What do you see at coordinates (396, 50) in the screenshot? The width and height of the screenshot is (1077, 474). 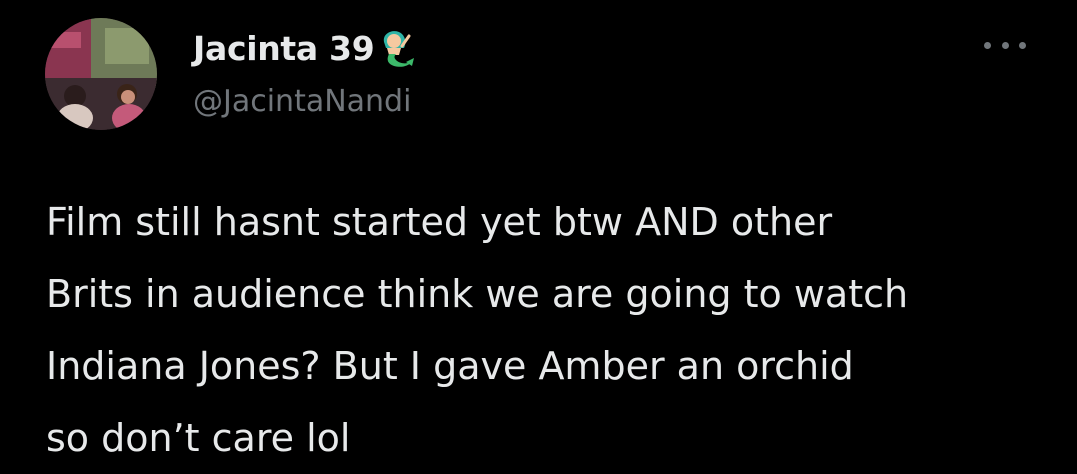 I see `mermaid-emoji-icon` at bounding box center [396, 50].